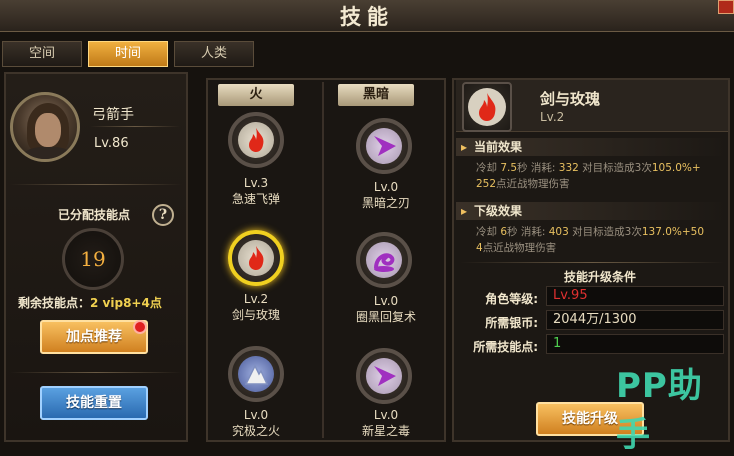 The height and width of the screenshot is (456, 734). Describe the element at coordinates (256, 299) in the screenshot. I see `skill-level: Lv.2` at that location.